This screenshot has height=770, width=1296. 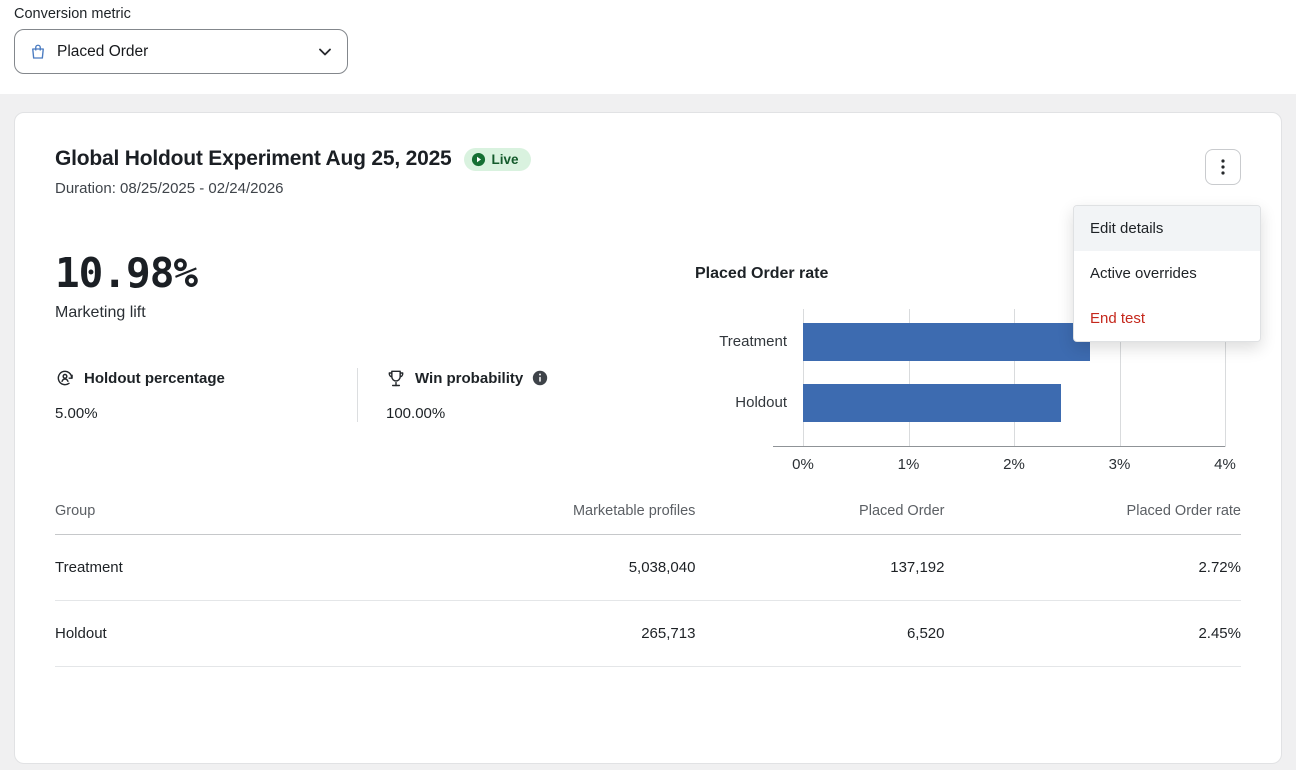 I want to click on placed-order-icon, so click(x=38, y=52).